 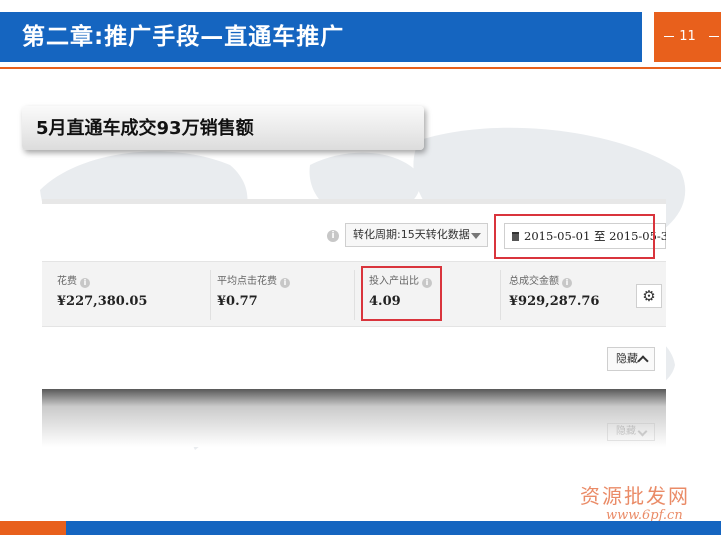 What do you see at coordinates (67, 281) in the screenshot?
I see `metric-label: 花费` at bounding box center [67, 281].